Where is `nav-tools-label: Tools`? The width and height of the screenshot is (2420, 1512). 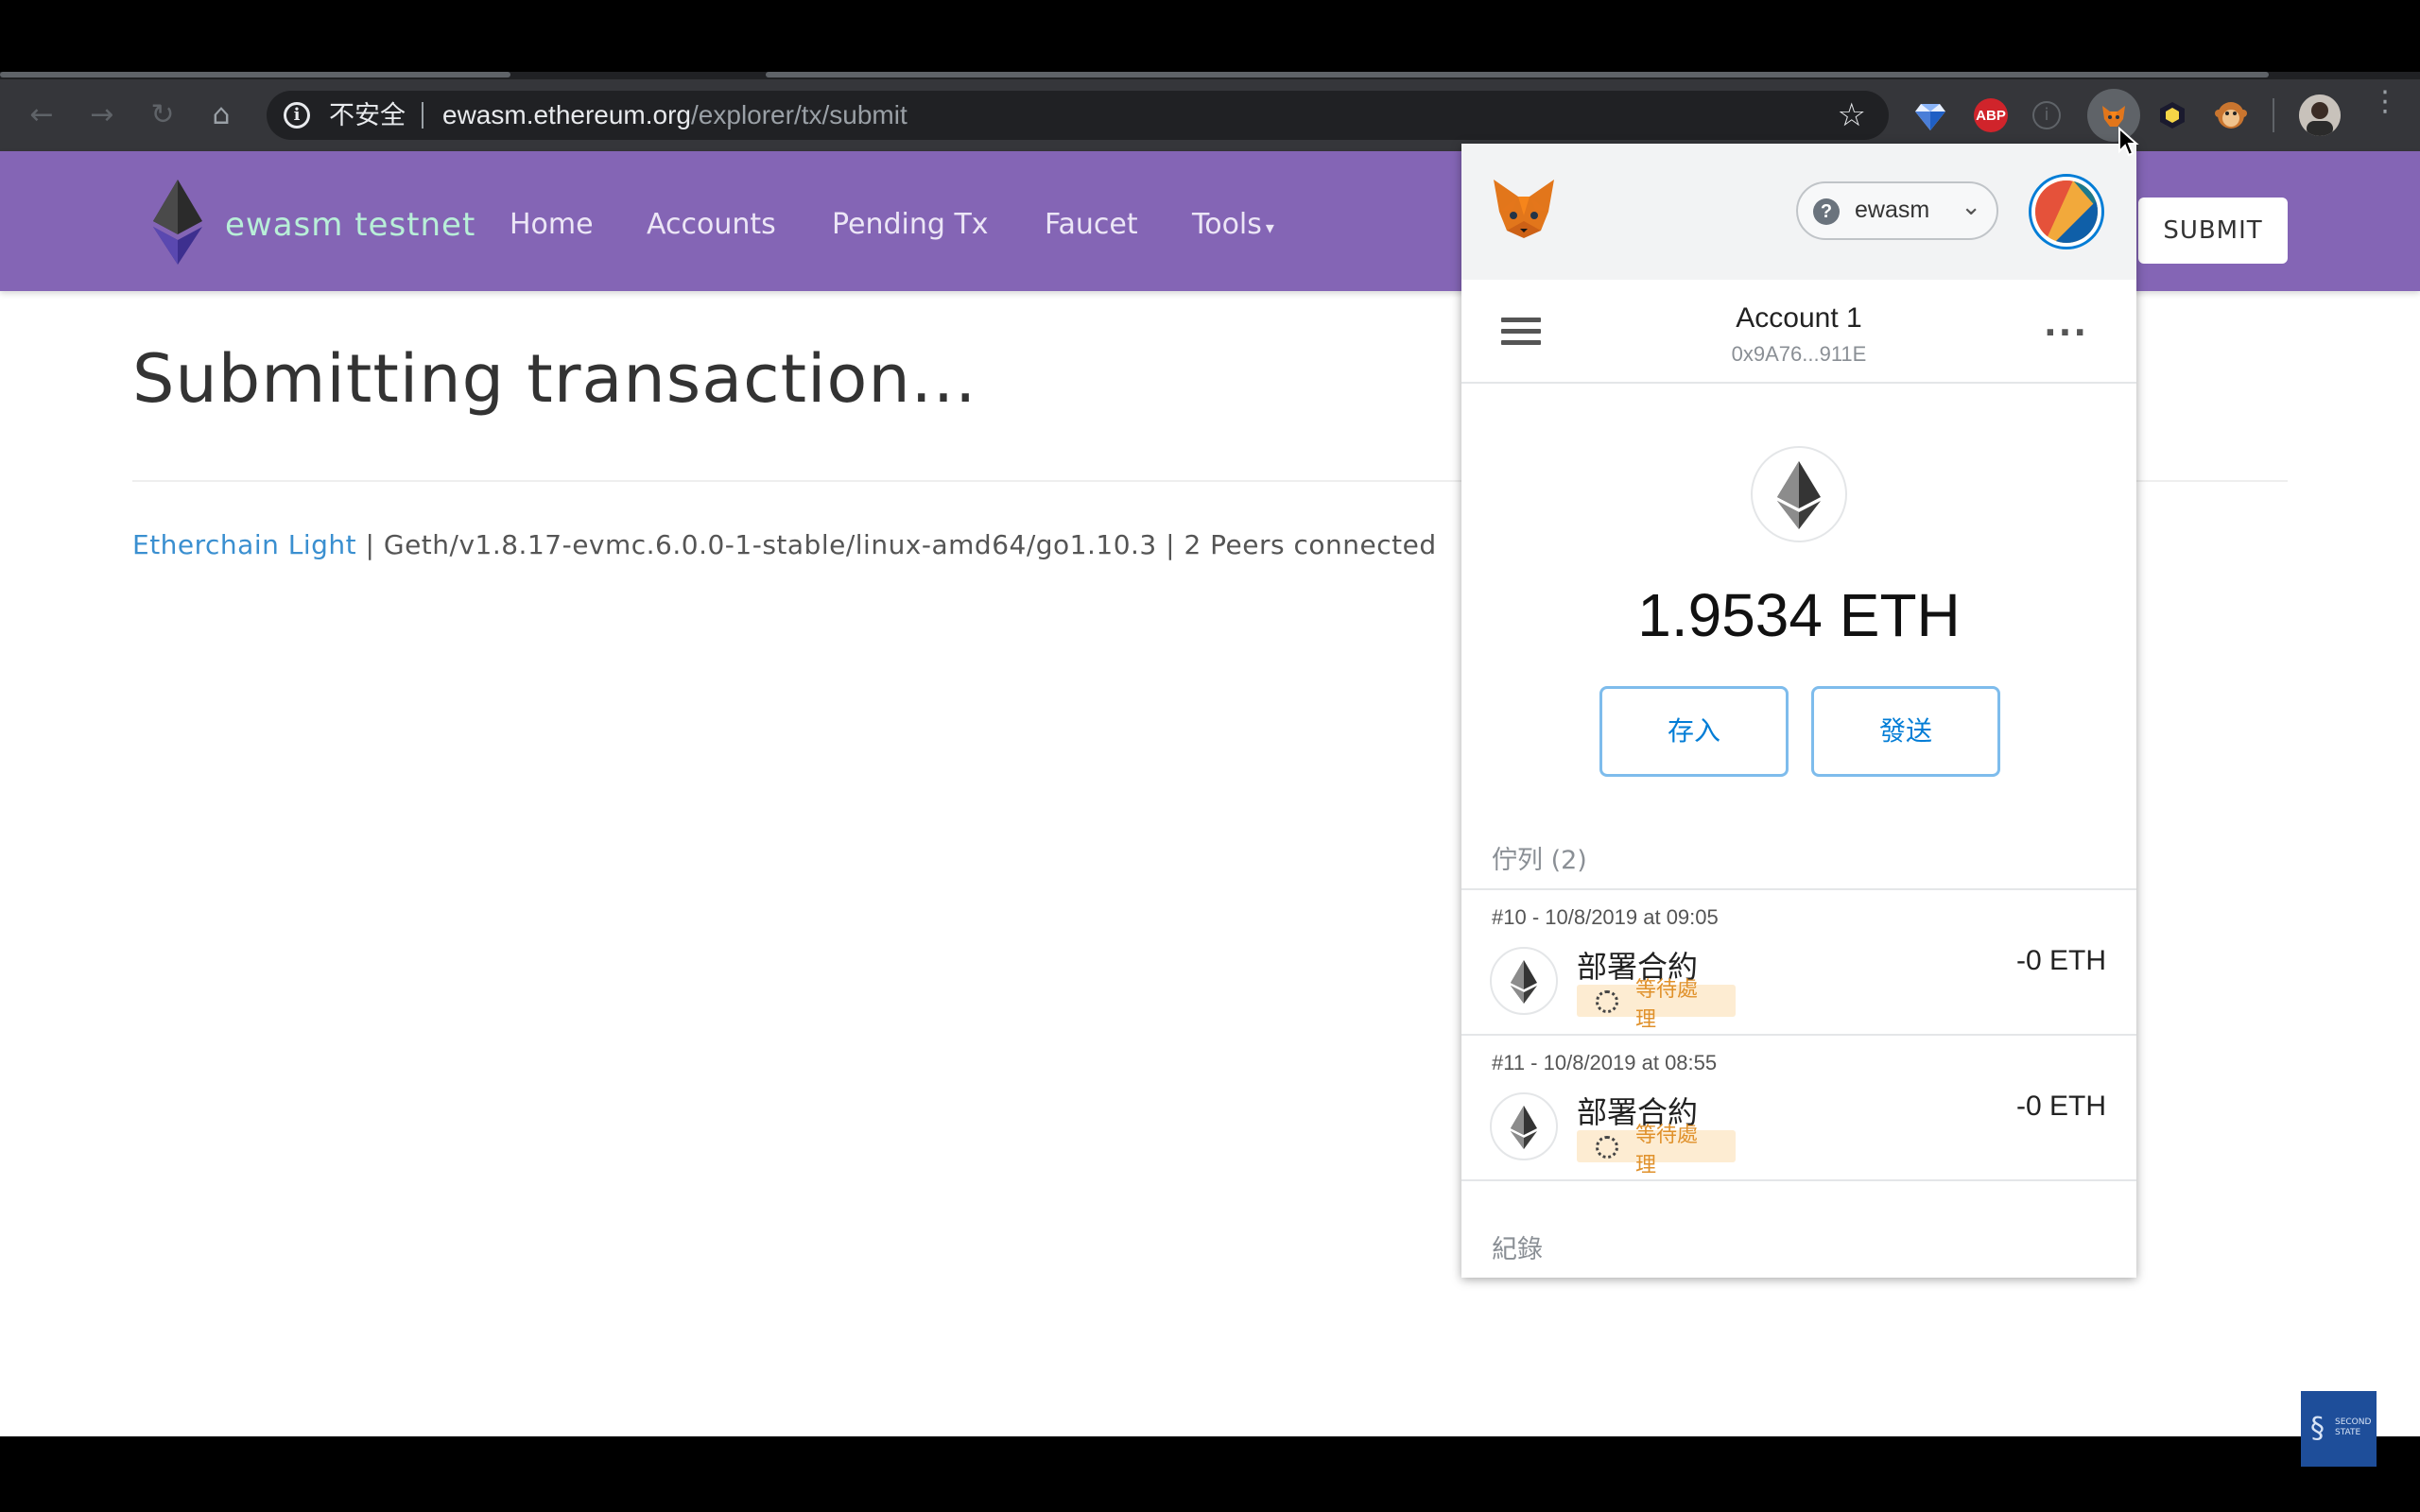
nav-tools-label: Tools is located at coordinates (1227, 224).